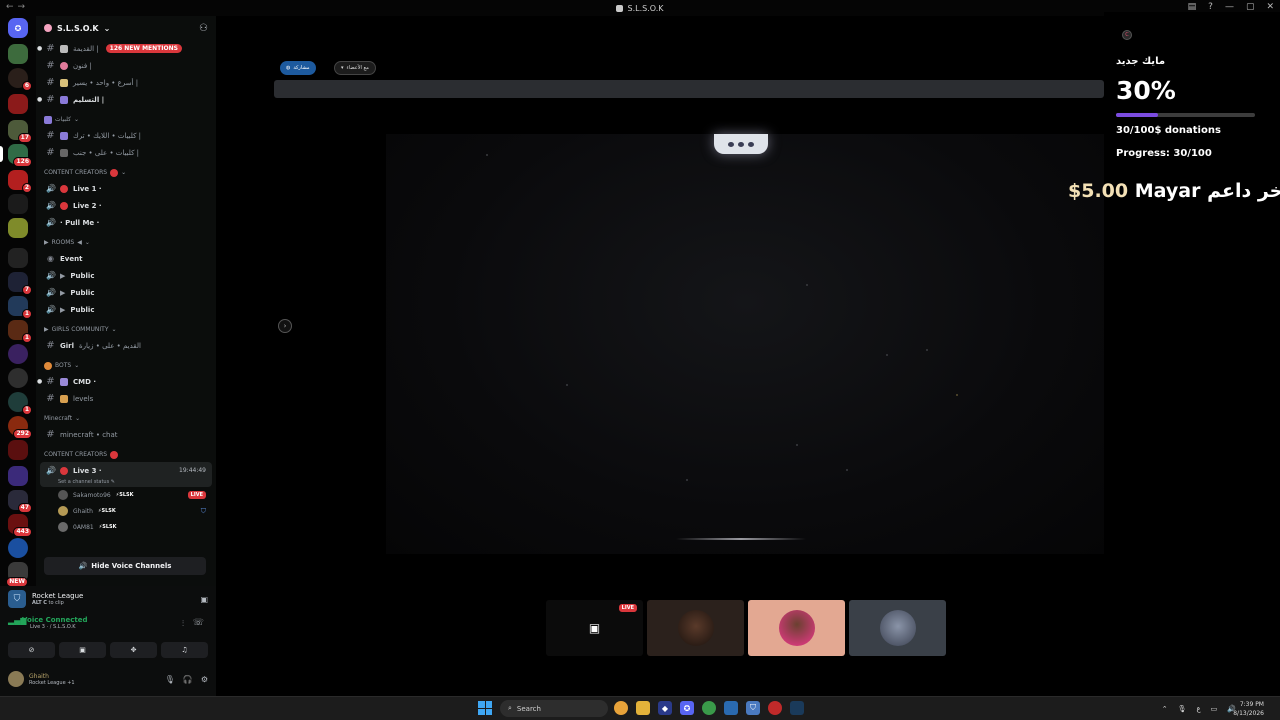  I want to click on server-icon: 7, so click(20, 283).